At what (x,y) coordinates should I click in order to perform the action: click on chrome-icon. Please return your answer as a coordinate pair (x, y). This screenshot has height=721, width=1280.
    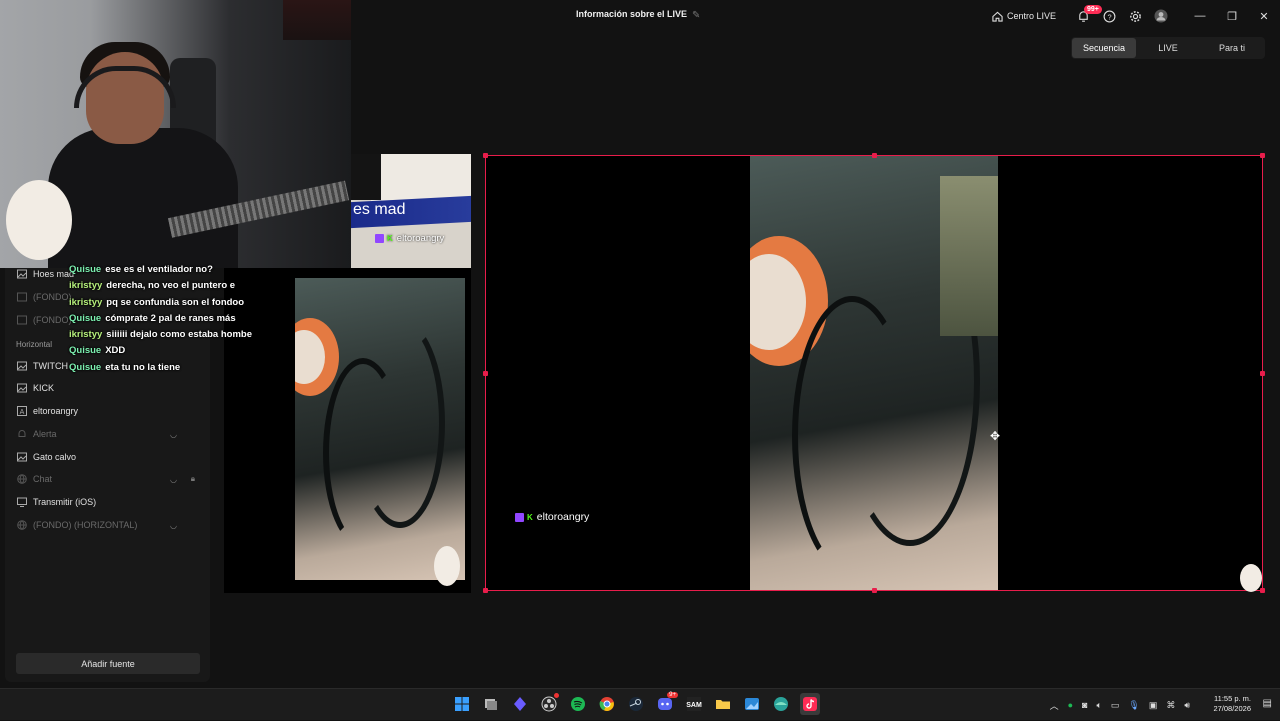
    Looking at the image, I should click on (607, 704).